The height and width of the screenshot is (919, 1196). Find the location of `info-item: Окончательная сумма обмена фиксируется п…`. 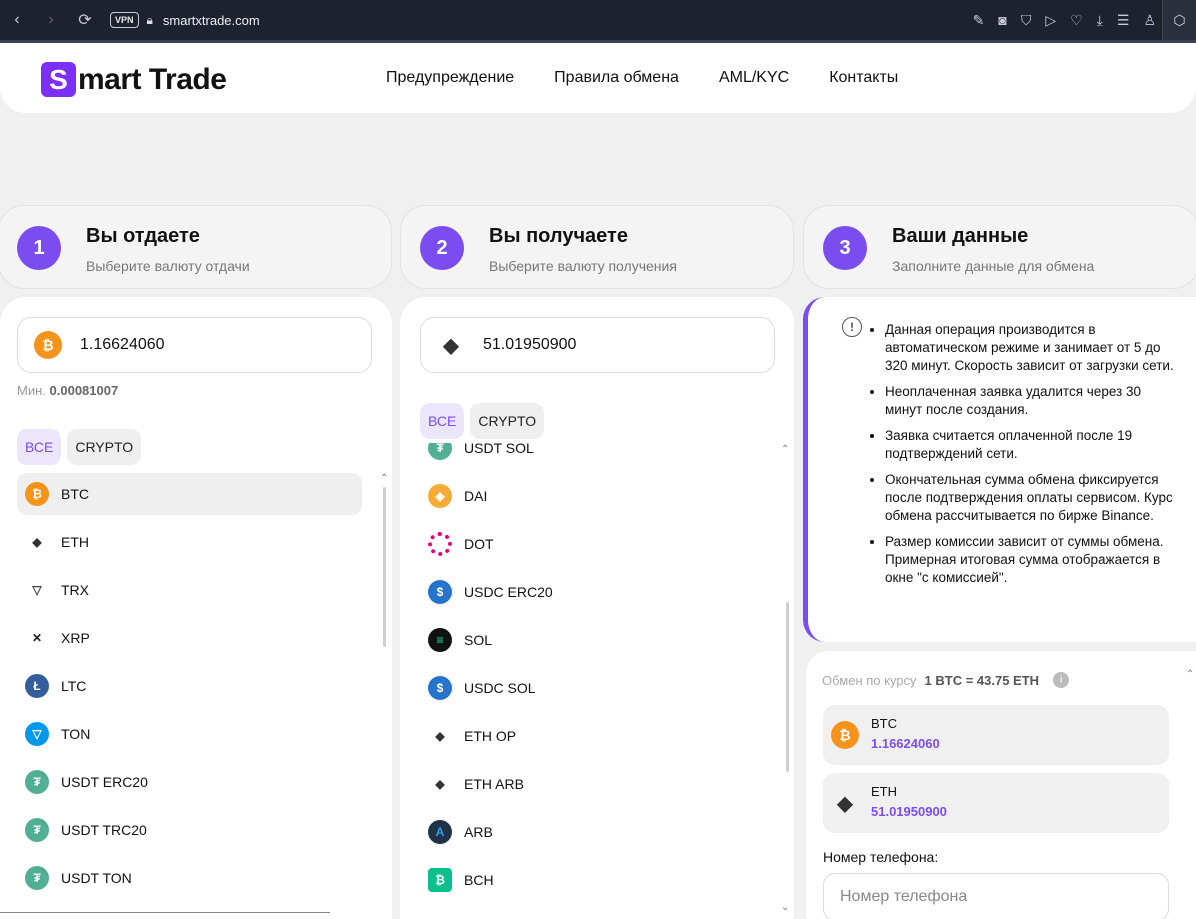

info-item: Окончательная сумма обмена фиксируется п… is located at coordinates (1030, 498).